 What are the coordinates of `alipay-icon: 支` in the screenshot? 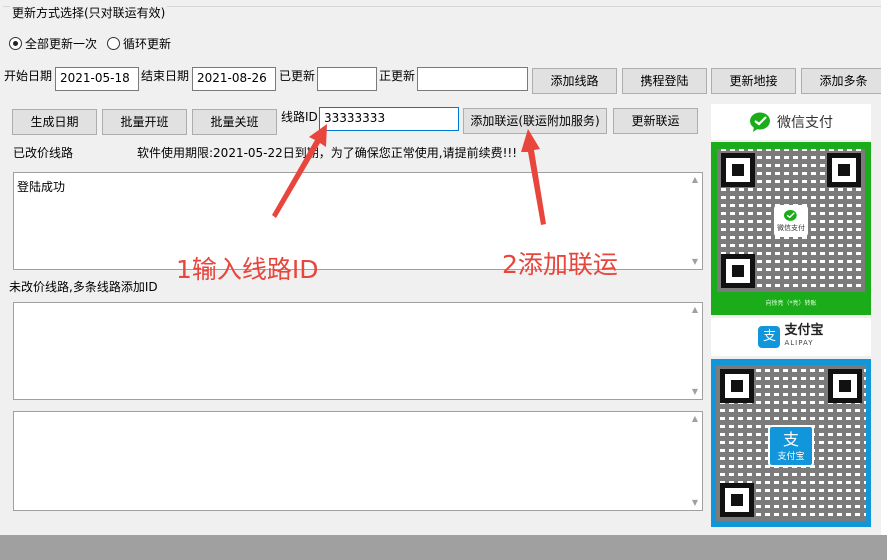 It's located at (769, 337).